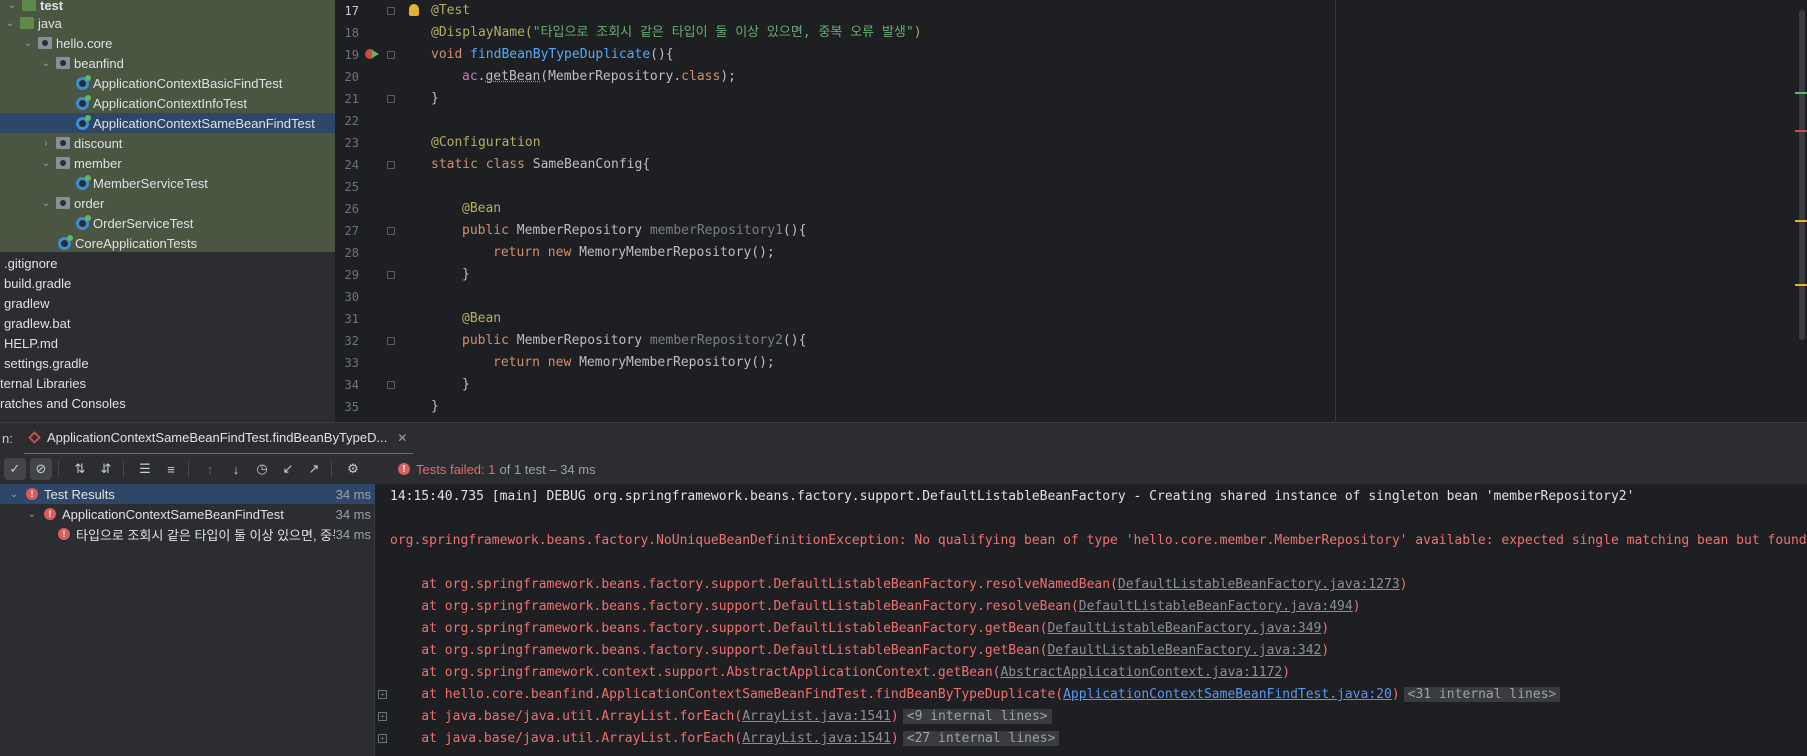 Image resolution: width=1807 pixels, height=756 pixels. What do you see at coordinates (167, 303) in the screenshot?
I see `tree-item-gradlew: gradlew` at bounding box center [167, 303].